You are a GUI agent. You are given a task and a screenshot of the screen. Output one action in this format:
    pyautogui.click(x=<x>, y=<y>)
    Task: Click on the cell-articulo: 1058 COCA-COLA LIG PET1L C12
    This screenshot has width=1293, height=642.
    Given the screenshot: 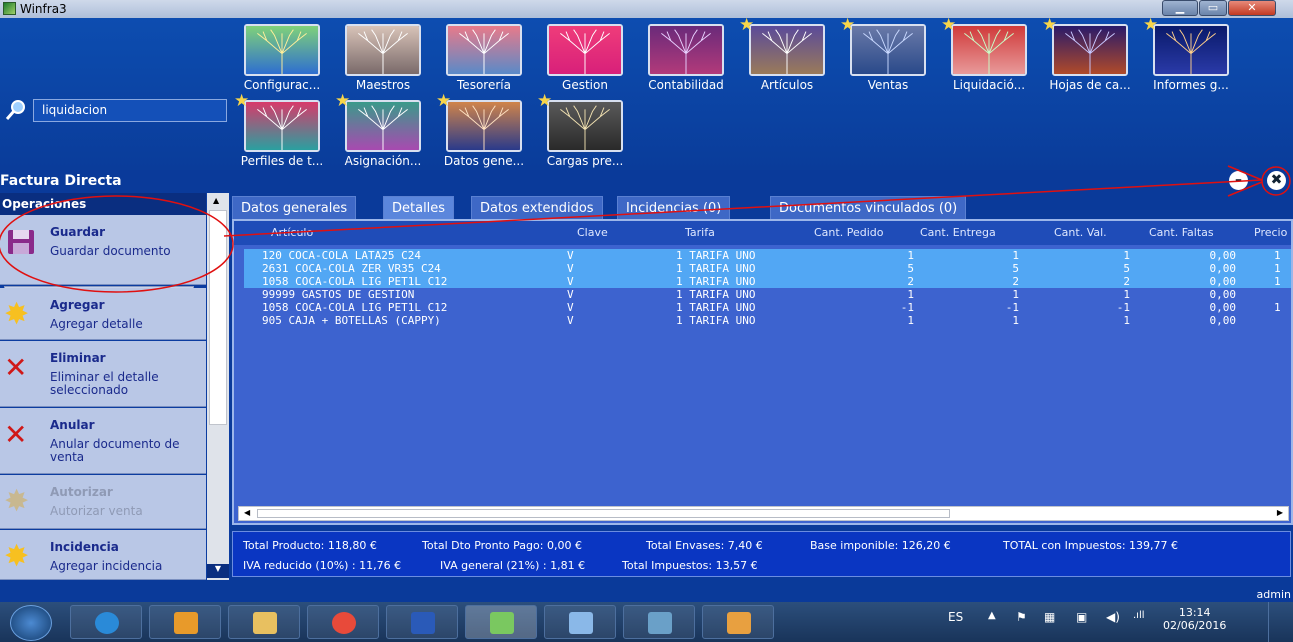 What is the action you would take?
    pyautogui.click(x=355, y=281)
    